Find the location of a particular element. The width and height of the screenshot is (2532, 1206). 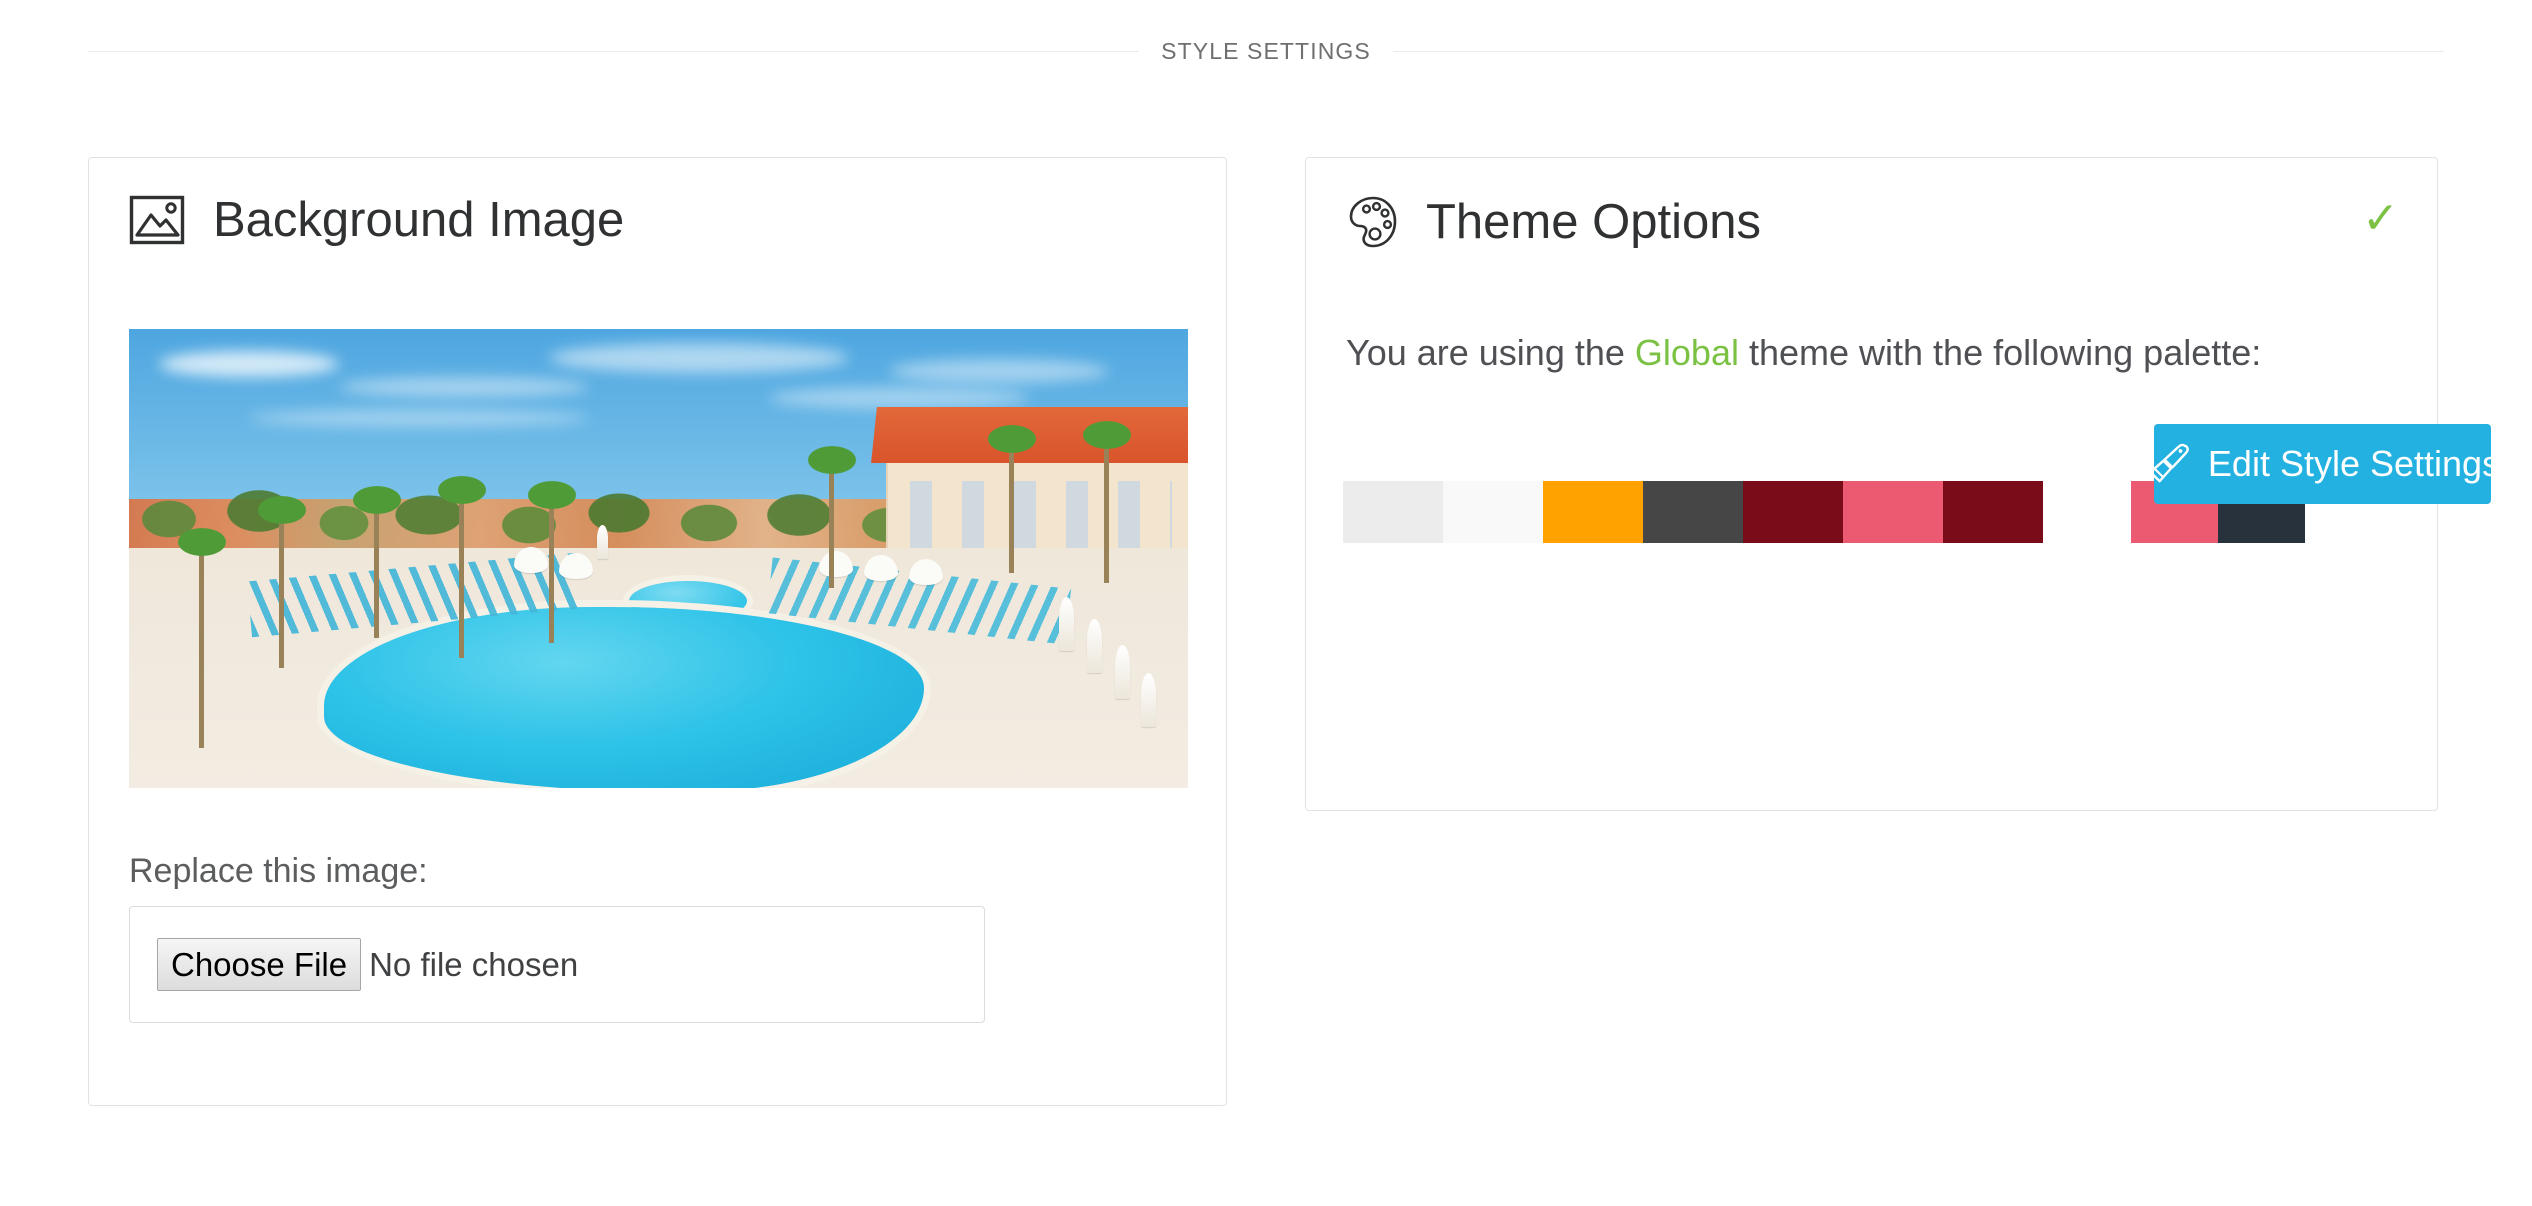

section-header: STYLE SETTINGS is located at coordinates (1266, 51).